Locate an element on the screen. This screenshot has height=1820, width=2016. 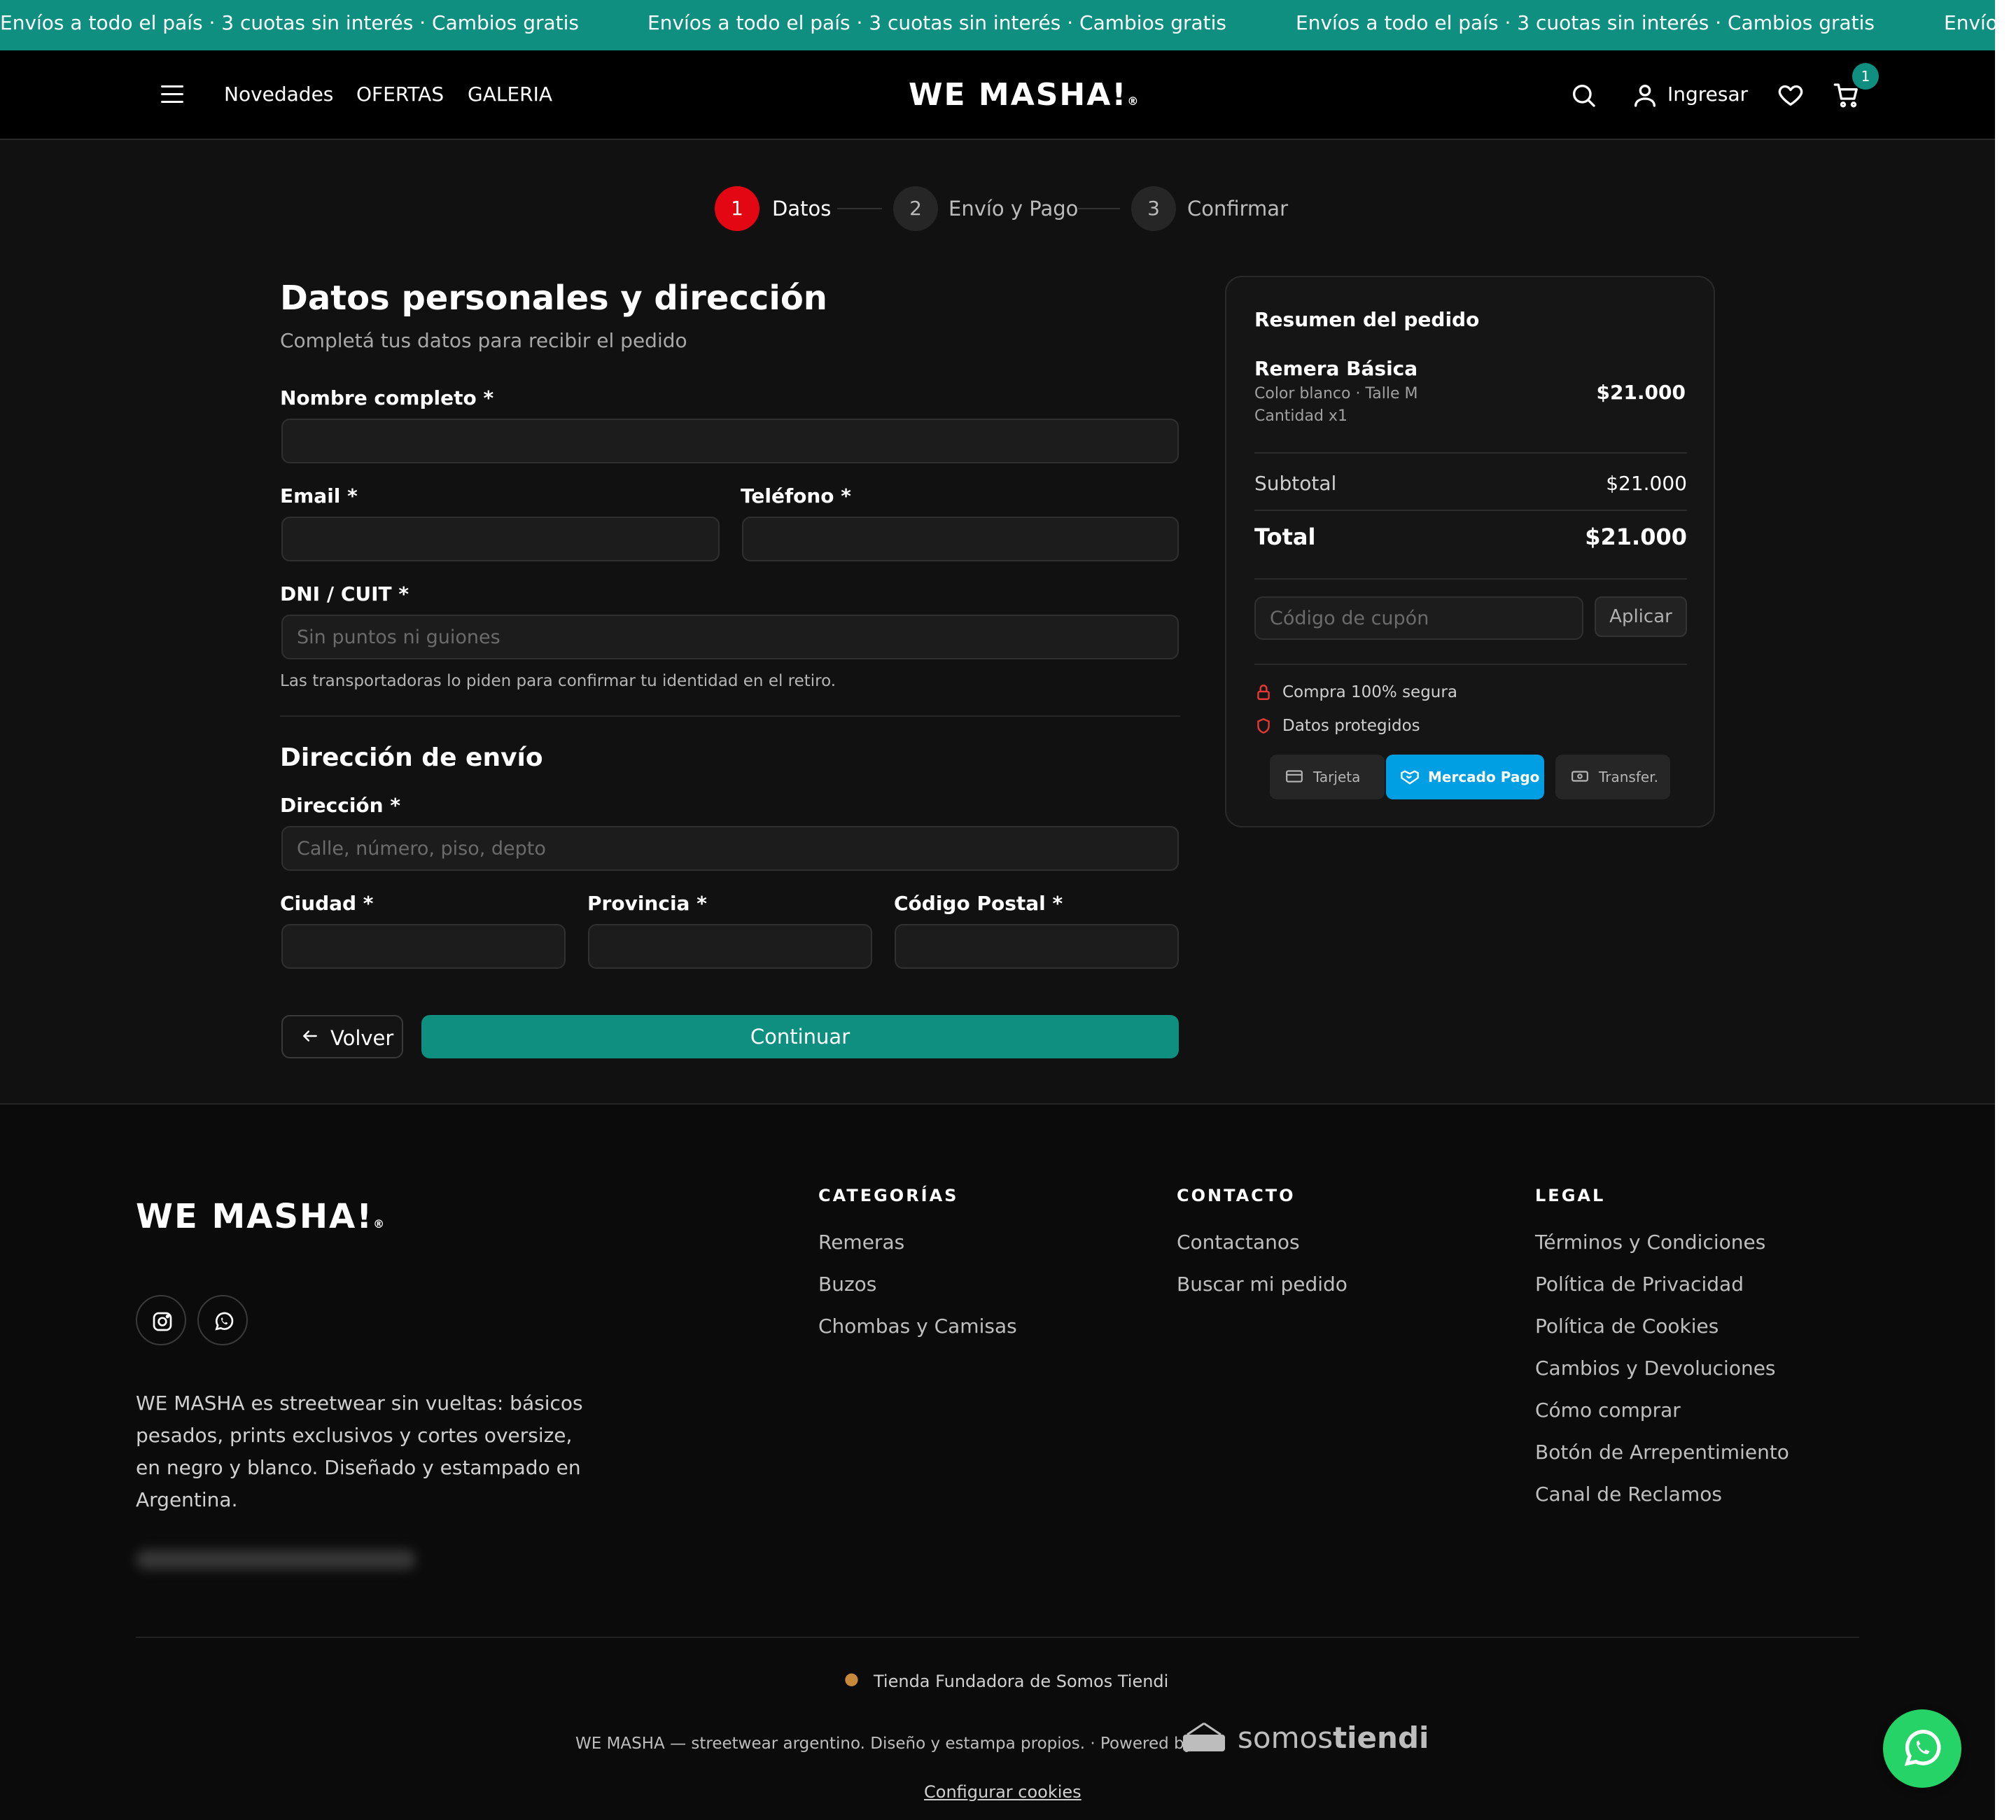
email-label: Email * is located at coordinates (319, 495).